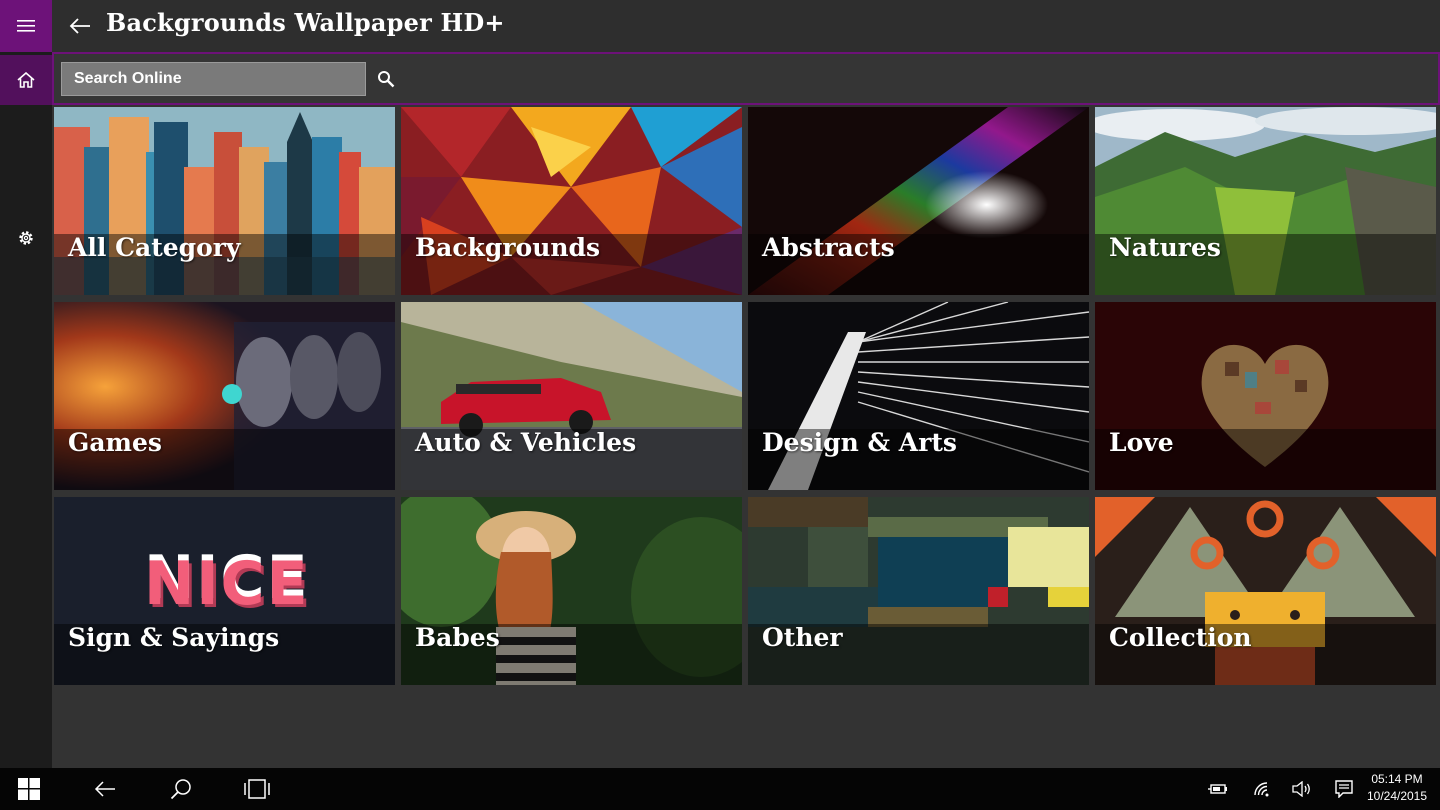 Image resolution: width=1440 pixels, height=810 pixels. What do you see at coordinates (1265, 591) in the screenshot?
I see `category-tile-collection: Collection` at bounding box center [1265, 591].